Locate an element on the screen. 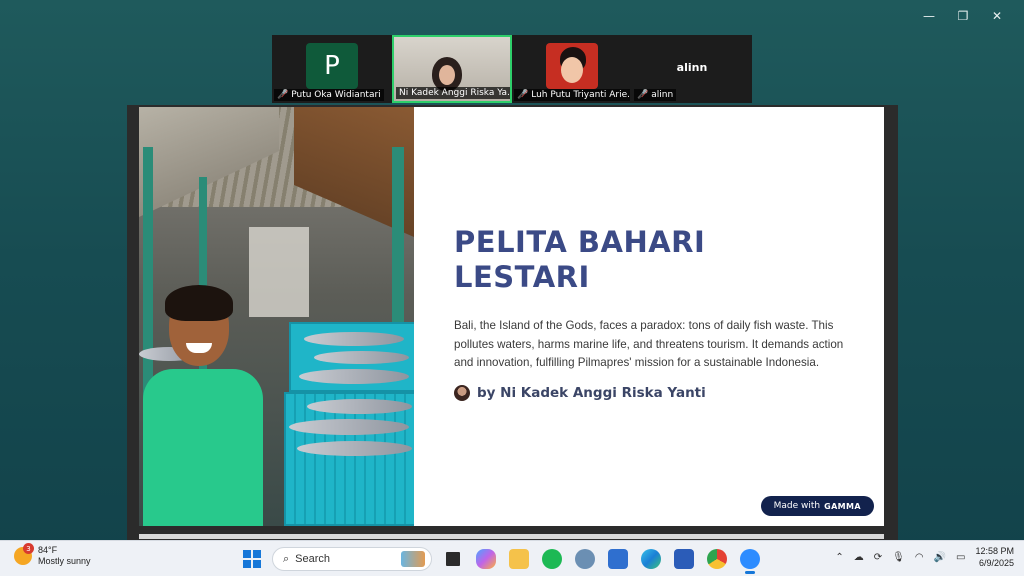 The image size is (1024, 576). participant-name-text: alinn is located at coordinates (662, 95).